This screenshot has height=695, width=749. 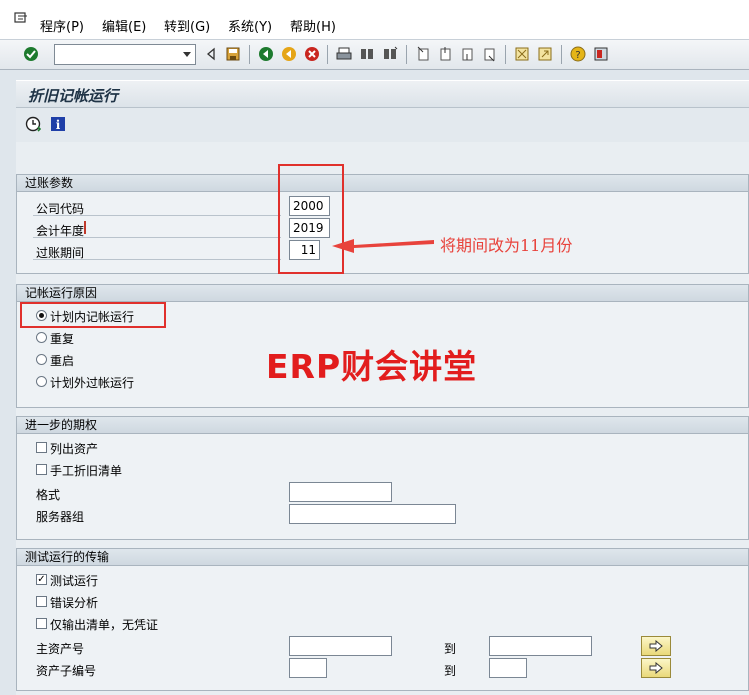 I want to click on group-title: 过账参数, so click(x=382, y=183).